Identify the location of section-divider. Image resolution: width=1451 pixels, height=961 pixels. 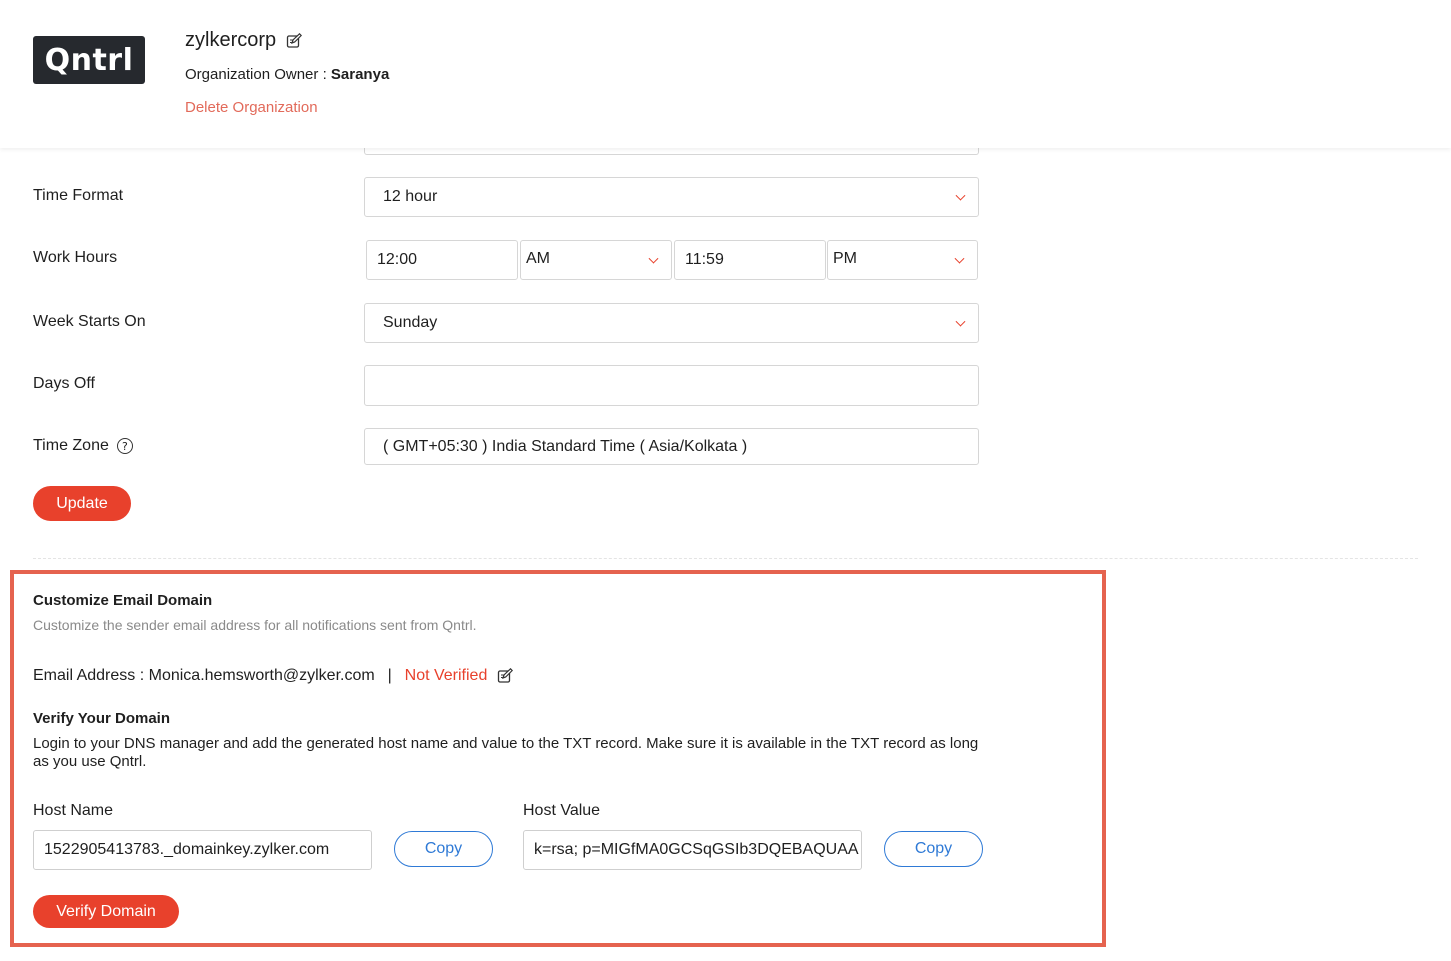
(725, 558).